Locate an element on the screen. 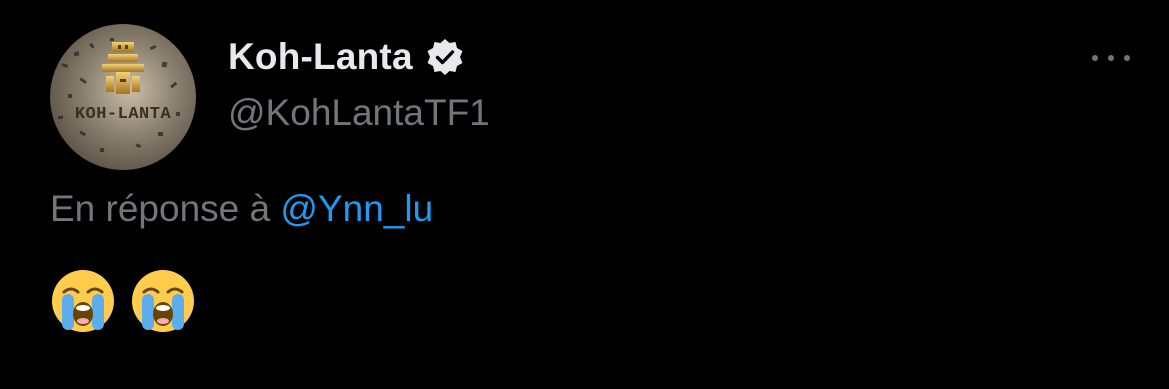 Image resolution: width=1169 pixels, height=389 pixels. reply-prefix: En réponse à is located at coordinates (160, 208).